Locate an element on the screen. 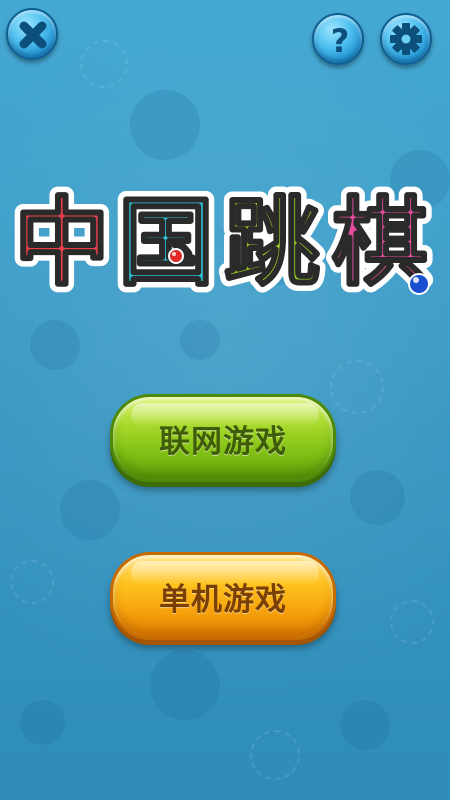  settings-button is located at coordinates (406, 39).